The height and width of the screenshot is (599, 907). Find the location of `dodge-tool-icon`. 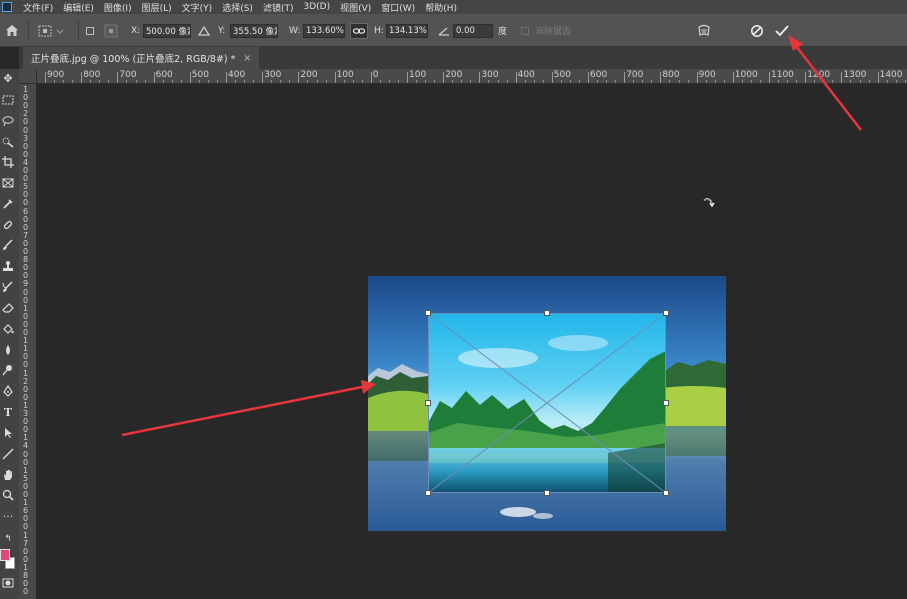

dodge-tool-icon is located at coordinates (8, 371).